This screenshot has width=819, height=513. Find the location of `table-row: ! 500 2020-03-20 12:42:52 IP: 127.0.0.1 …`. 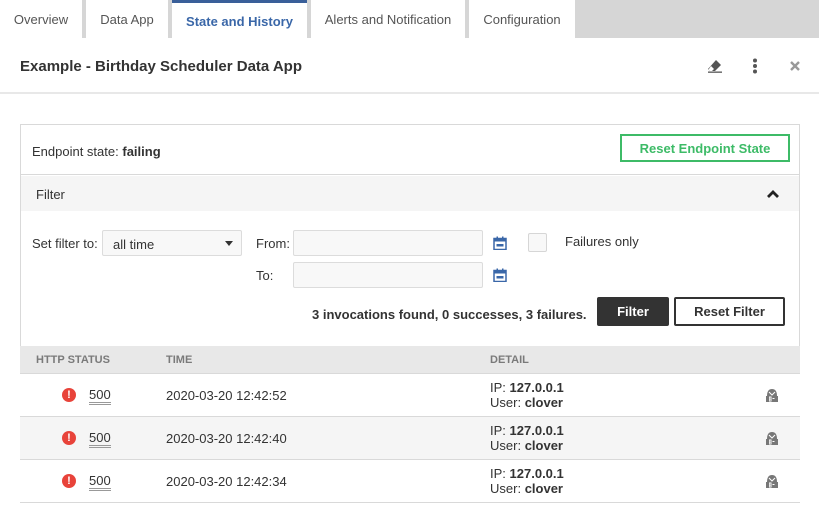

table-row: ! 500 2020-03-20 12:42:52 IP: 127.0.0.1 … is located at coordinates (410, 395).